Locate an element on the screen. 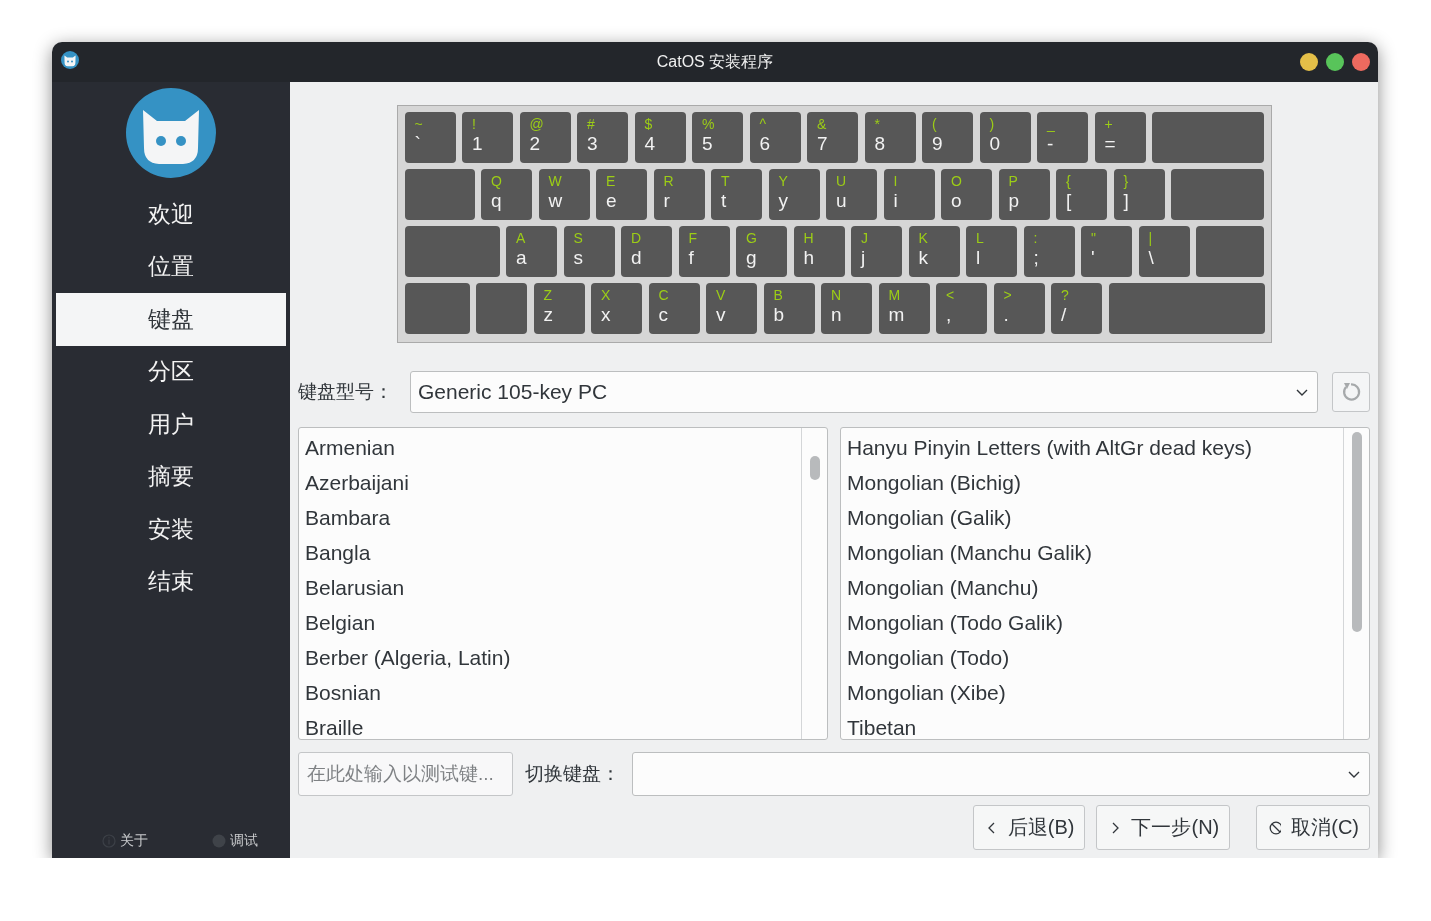  list-item: Mongolian (Todo Galik) is located at coordinates (1092, 622).